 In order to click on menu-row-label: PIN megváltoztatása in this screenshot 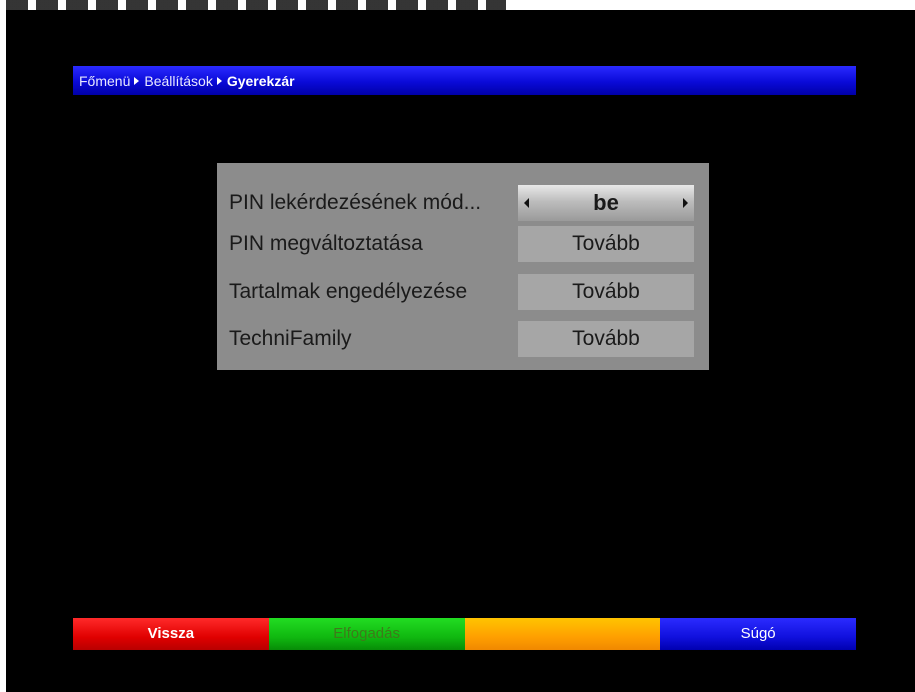, I will do `click(326, 243)`.